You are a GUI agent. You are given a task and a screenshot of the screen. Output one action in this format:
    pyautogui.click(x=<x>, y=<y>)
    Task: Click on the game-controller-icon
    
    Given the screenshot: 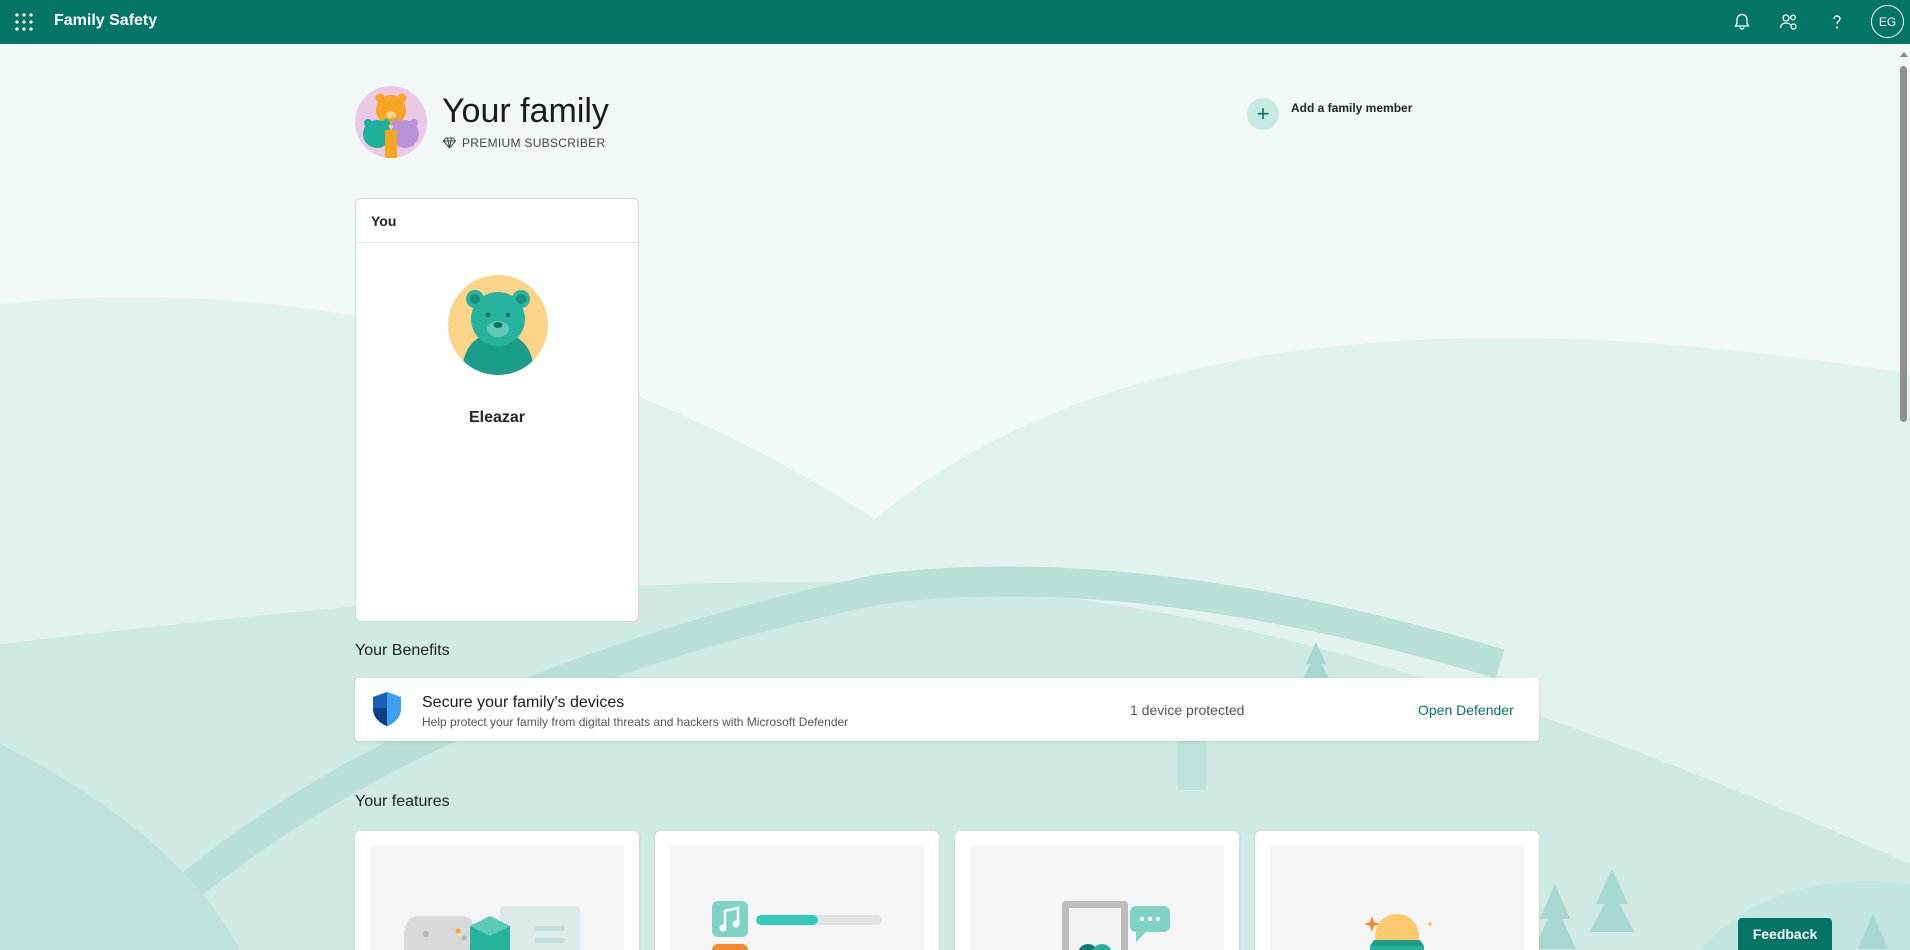 What is the action you would take?
    pyautogui.click(x=492, y=928)
    